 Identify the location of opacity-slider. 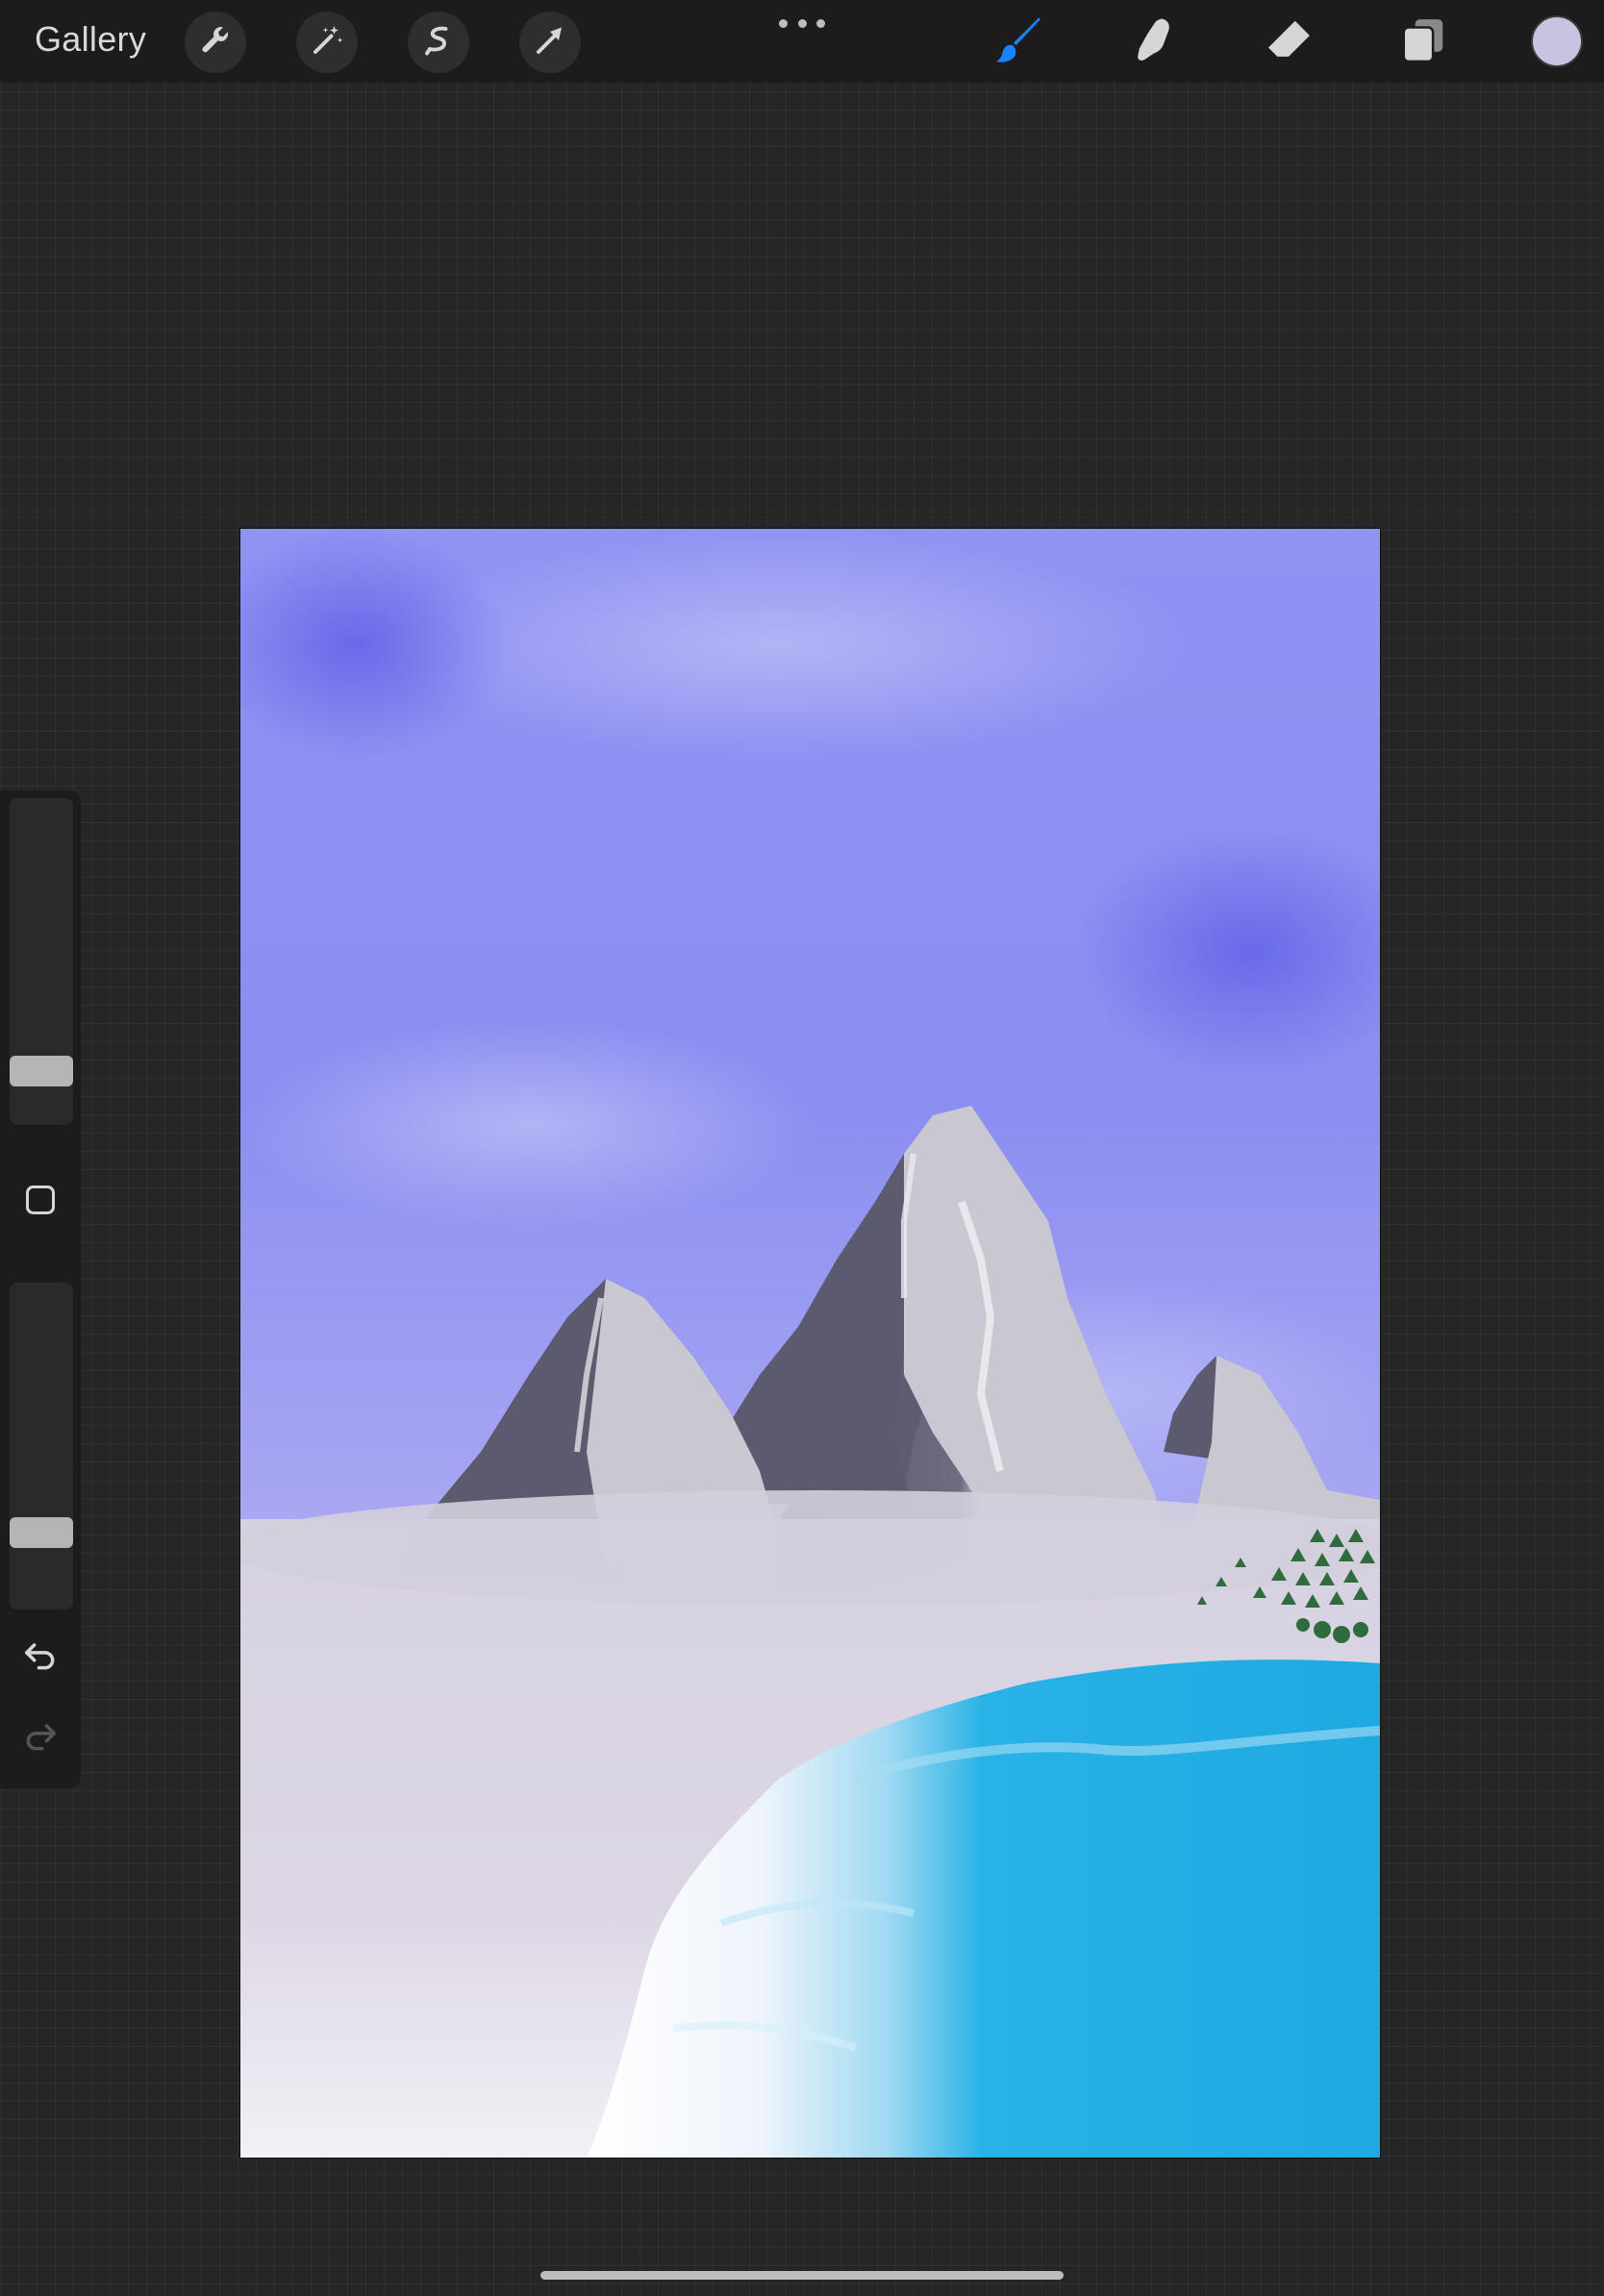
(41, 1446).